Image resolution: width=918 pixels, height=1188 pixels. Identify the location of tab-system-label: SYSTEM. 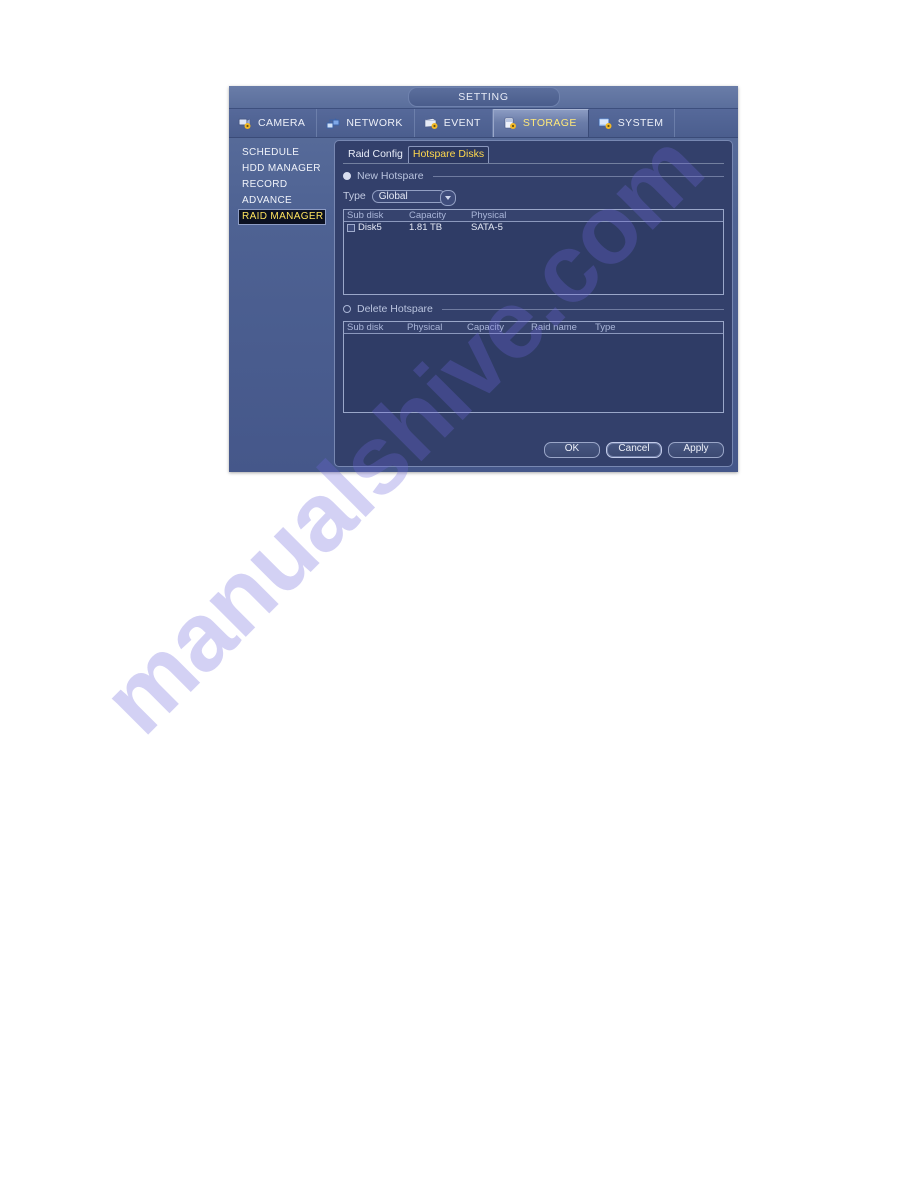
(640, 122).